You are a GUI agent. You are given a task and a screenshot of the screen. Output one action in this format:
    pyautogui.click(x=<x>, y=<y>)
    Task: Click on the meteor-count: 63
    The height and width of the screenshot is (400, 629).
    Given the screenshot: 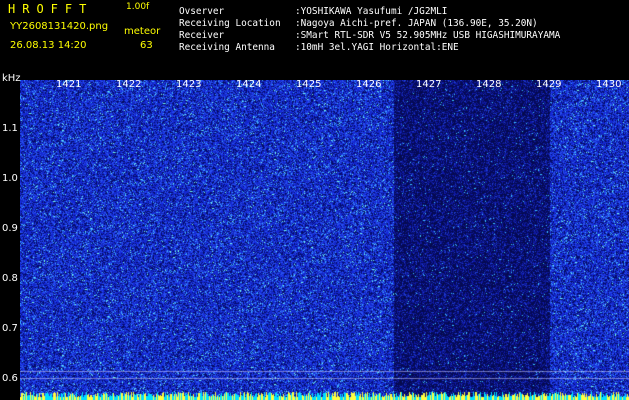 What is the action you would take?
    pyautogui.click(x=146, y=45)
    